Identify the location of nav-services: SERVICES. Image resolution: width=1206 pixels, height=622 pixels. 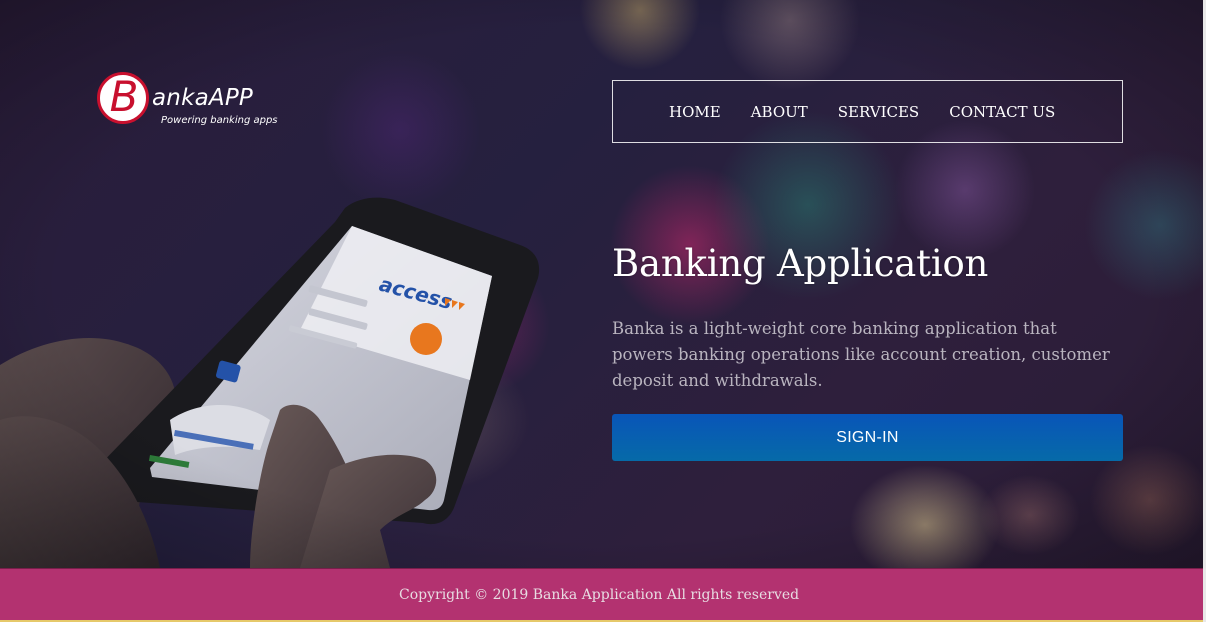
(878, 112).